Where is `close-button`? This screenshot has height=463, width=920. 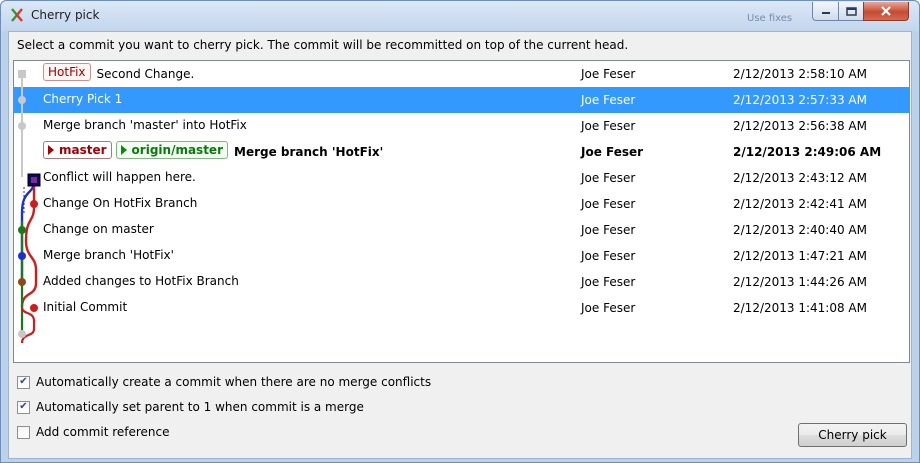 close-button is located at coordinates (886, 11).